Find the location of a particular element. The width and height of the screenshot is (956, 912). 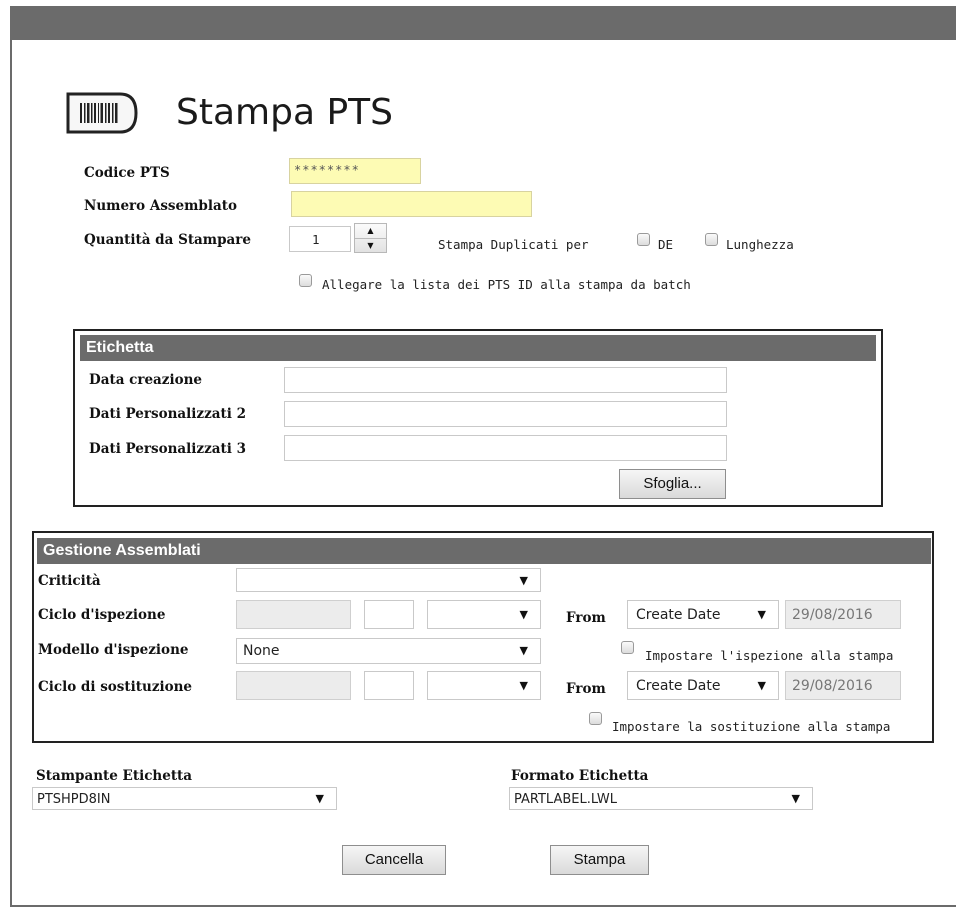

formato-etichetta-label: Formato Etichetta is located at coordinates (580, 776).